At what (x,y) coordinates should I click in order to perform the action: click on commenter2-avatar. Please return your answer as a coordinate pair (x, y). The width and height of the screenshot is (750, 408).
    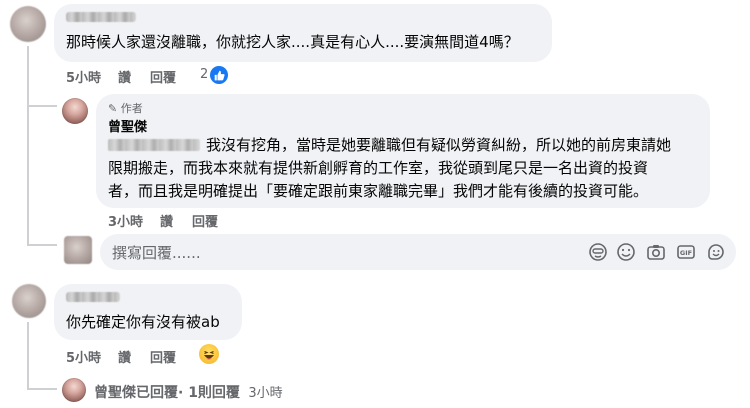
    Looking at the image, I should click on (29, 301).